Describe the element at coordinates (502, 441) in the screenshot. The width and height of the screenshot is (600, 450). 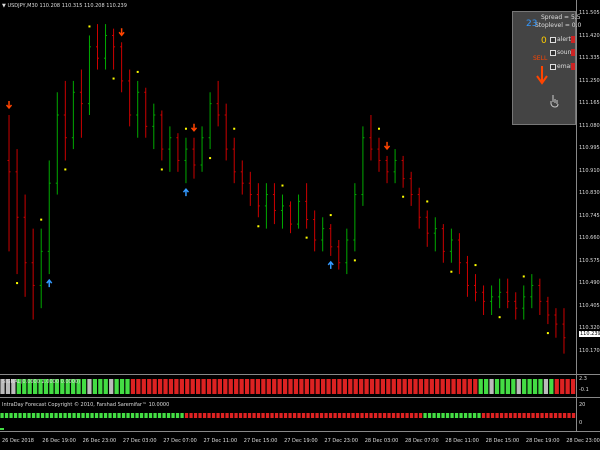
I see `time-tick-label: 28 Dec 15:00` at that location.